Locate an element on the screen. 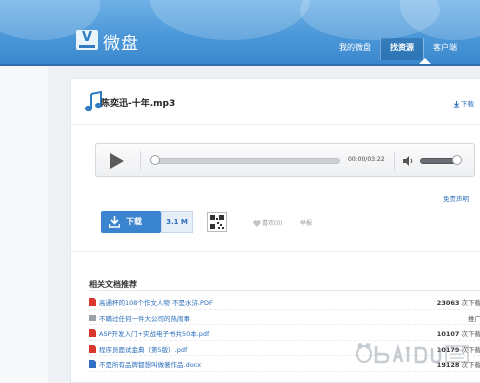 The height and width of the screenshot is (383, 480). like-button: 喜欢(0) is located at coordinates (268, 222).